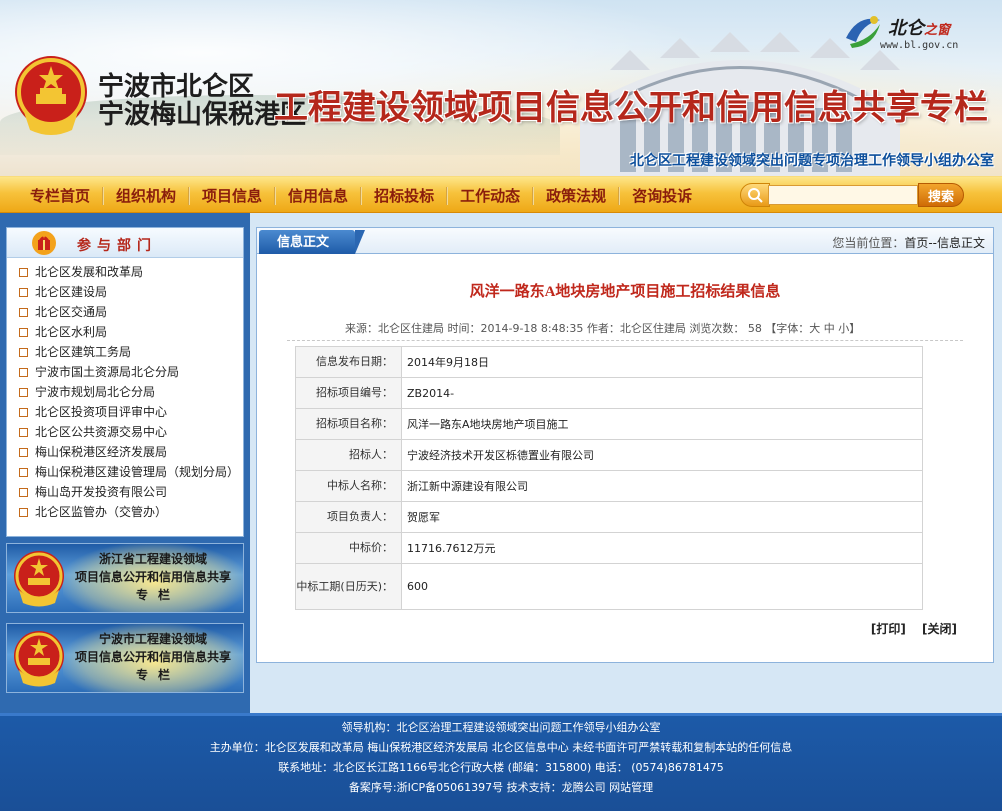 The height and width of the screenshot is (811, 1002). I want to click on breadcrumb: 您当前位置：首页--信息正文, so click(908, 242).